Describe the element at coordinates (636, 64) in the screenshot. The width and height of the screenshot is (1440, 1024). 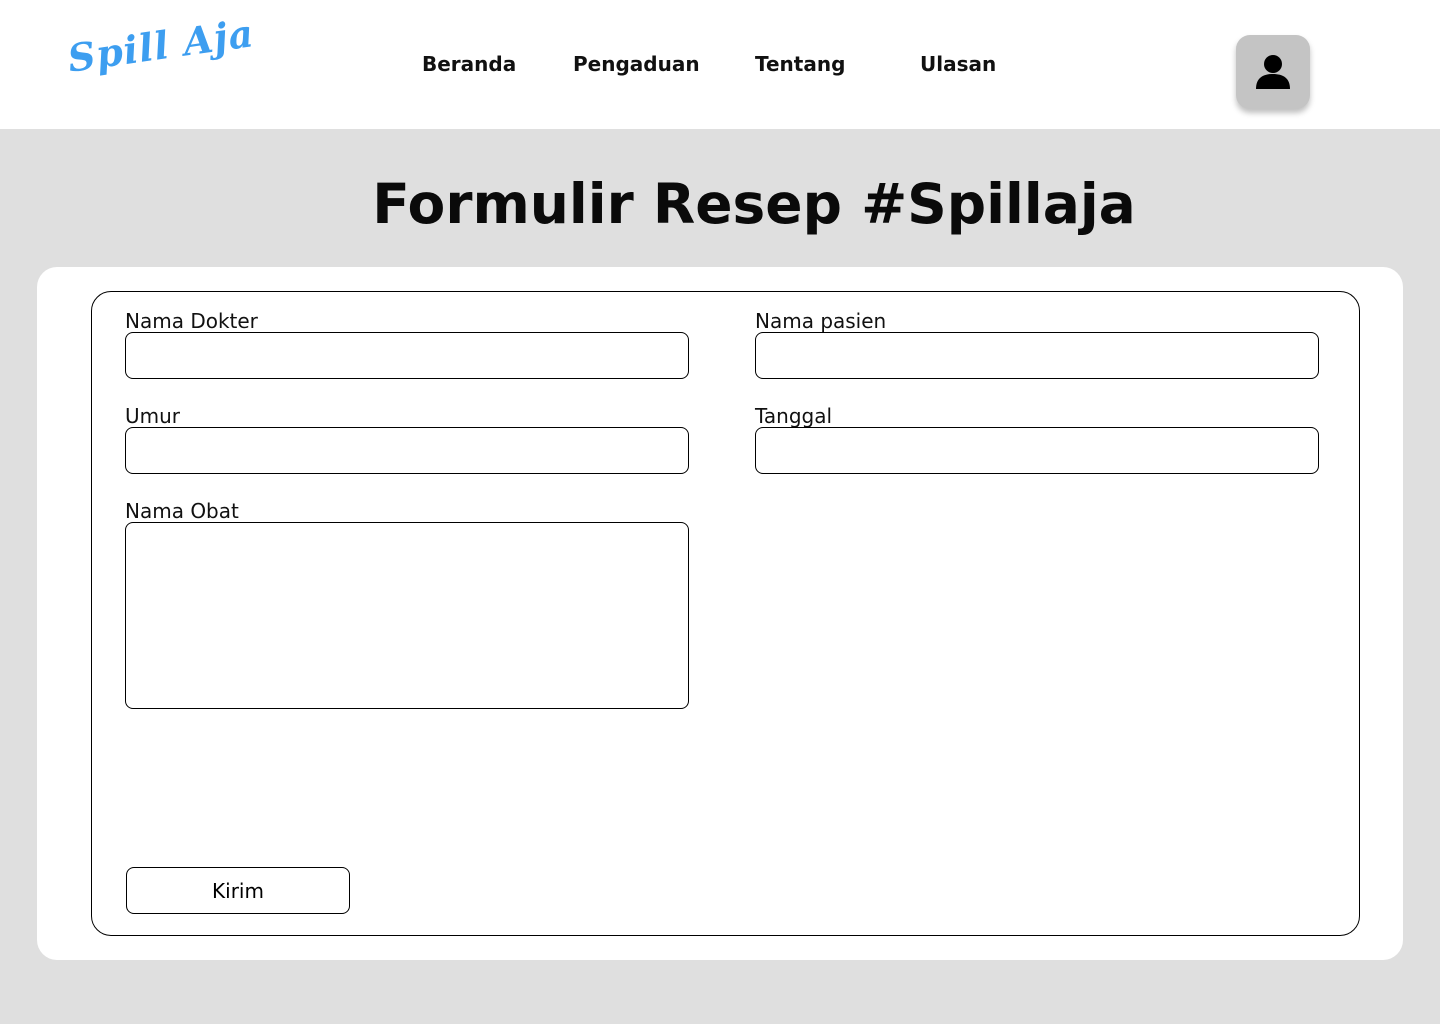
I see `nav-item-pengaduan: Pengaduan` at that location.